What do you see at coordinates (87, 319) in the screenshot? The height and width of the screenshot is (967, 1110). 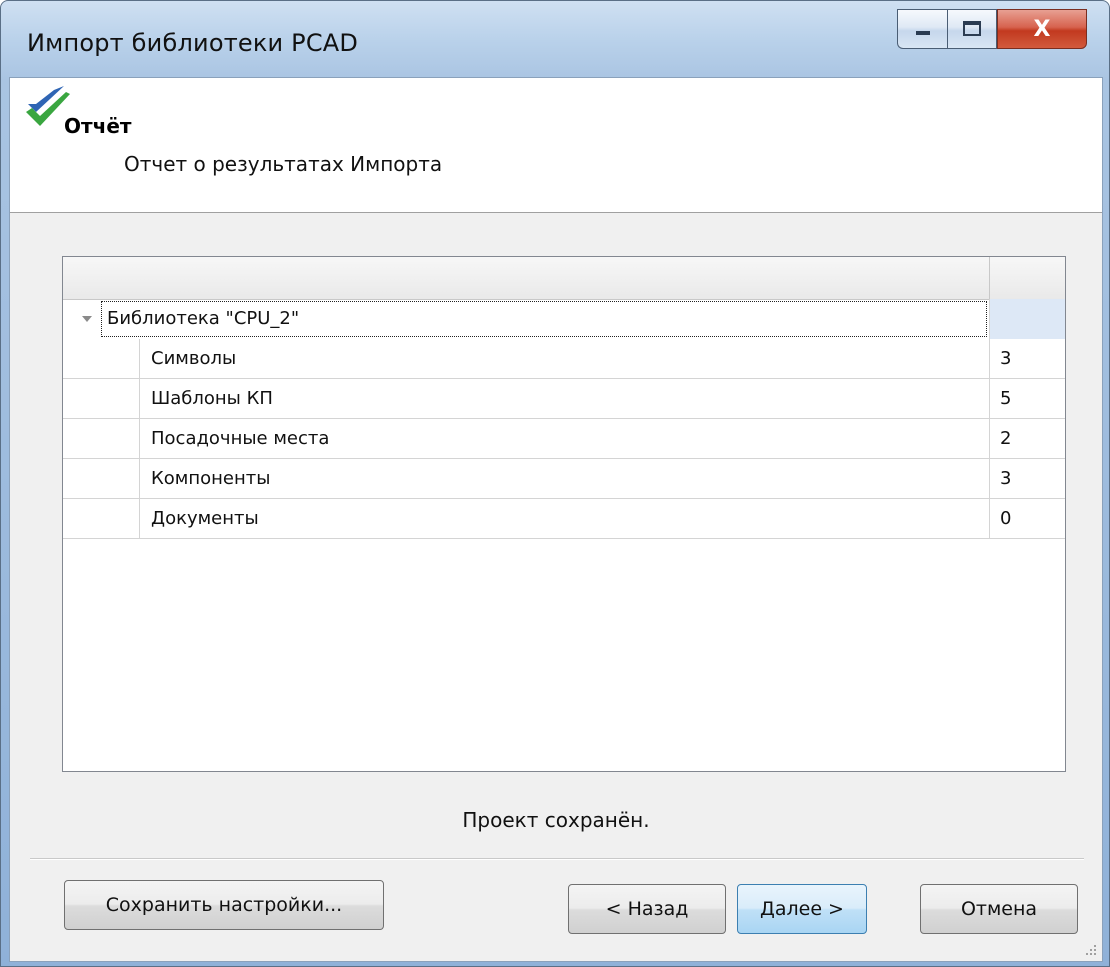 I see `collapse-triangle-icon` at bounding box center [87, 319].